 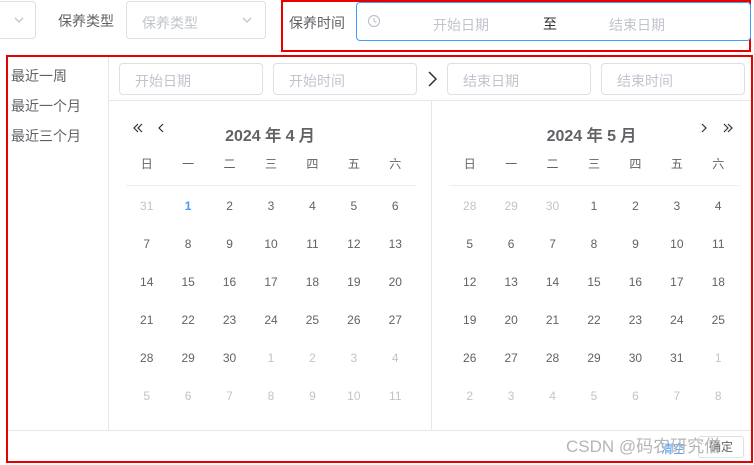 I want to click on date-range-input: 开始日期 至 结束日期, so click(x=553, y=21).